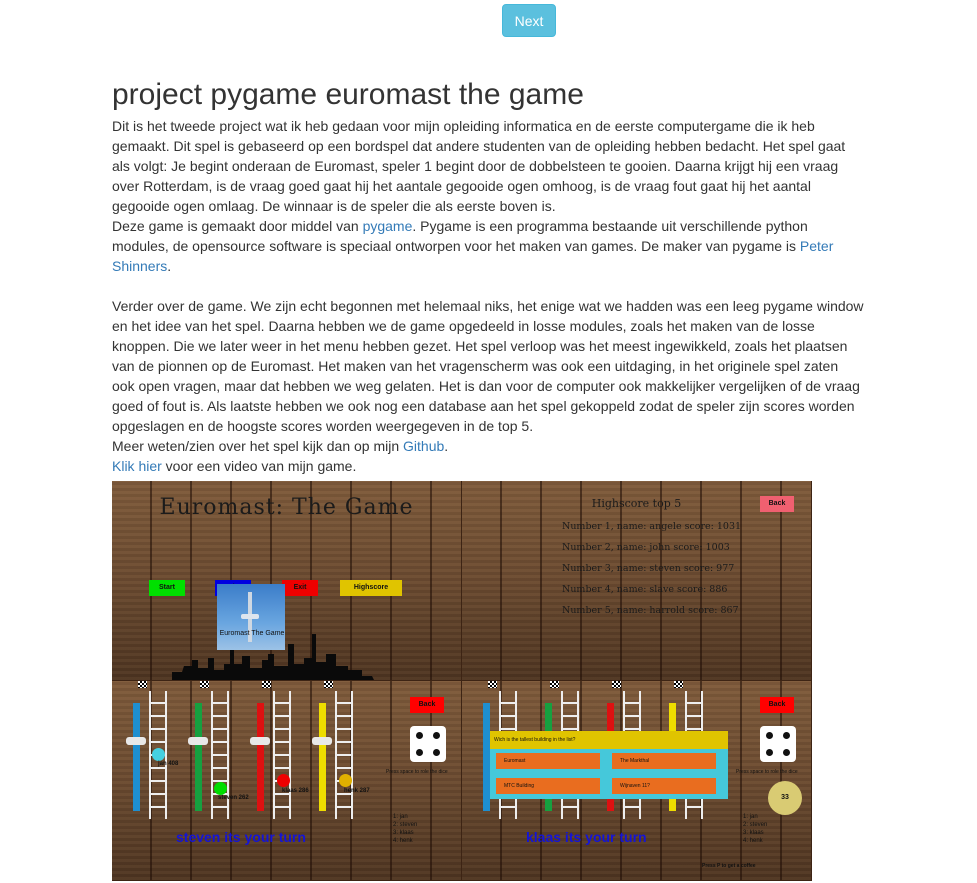  Describe the element at coordinates (371, 588) in the screenshot. I see `highscore-button: Highscore` at that location.